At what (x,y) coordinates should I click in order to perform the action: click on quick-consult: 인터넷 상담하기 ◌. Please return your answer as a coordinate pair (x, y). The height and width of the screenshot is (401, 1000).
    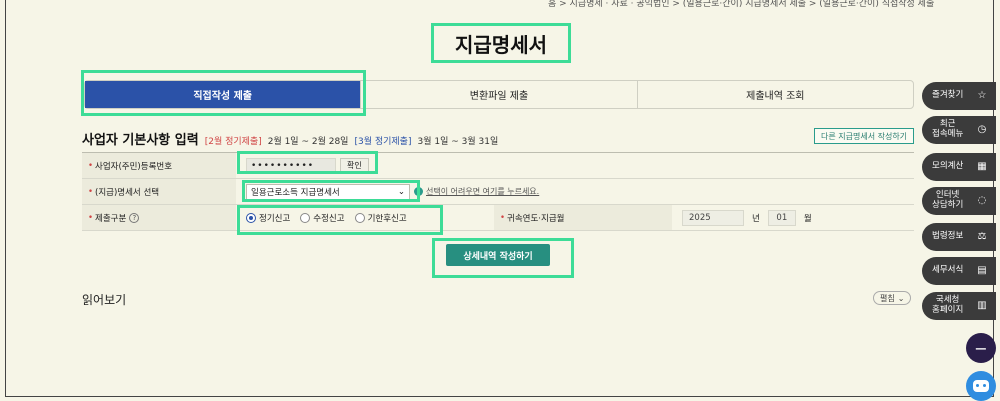
    Looking at the image, I should click on (959, 201).